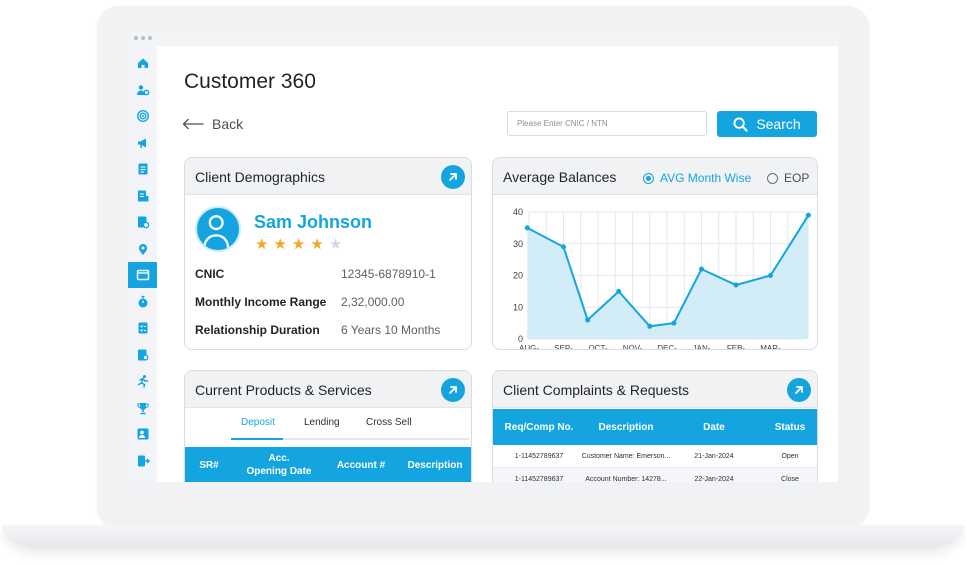 The width and height of the screenshot is (966, 565). What do you see at coordinates (361, 465) in the screenshot?
I see `column-header: Account #` at bounding box center [361, 465].